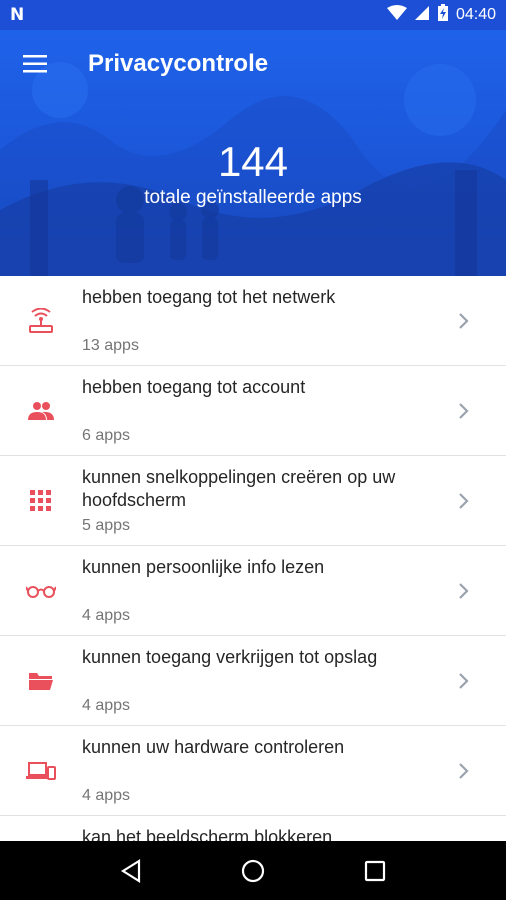 The width and height of the screenshot is (506, 900). I want to click on grid-icon, so click(41, 501).